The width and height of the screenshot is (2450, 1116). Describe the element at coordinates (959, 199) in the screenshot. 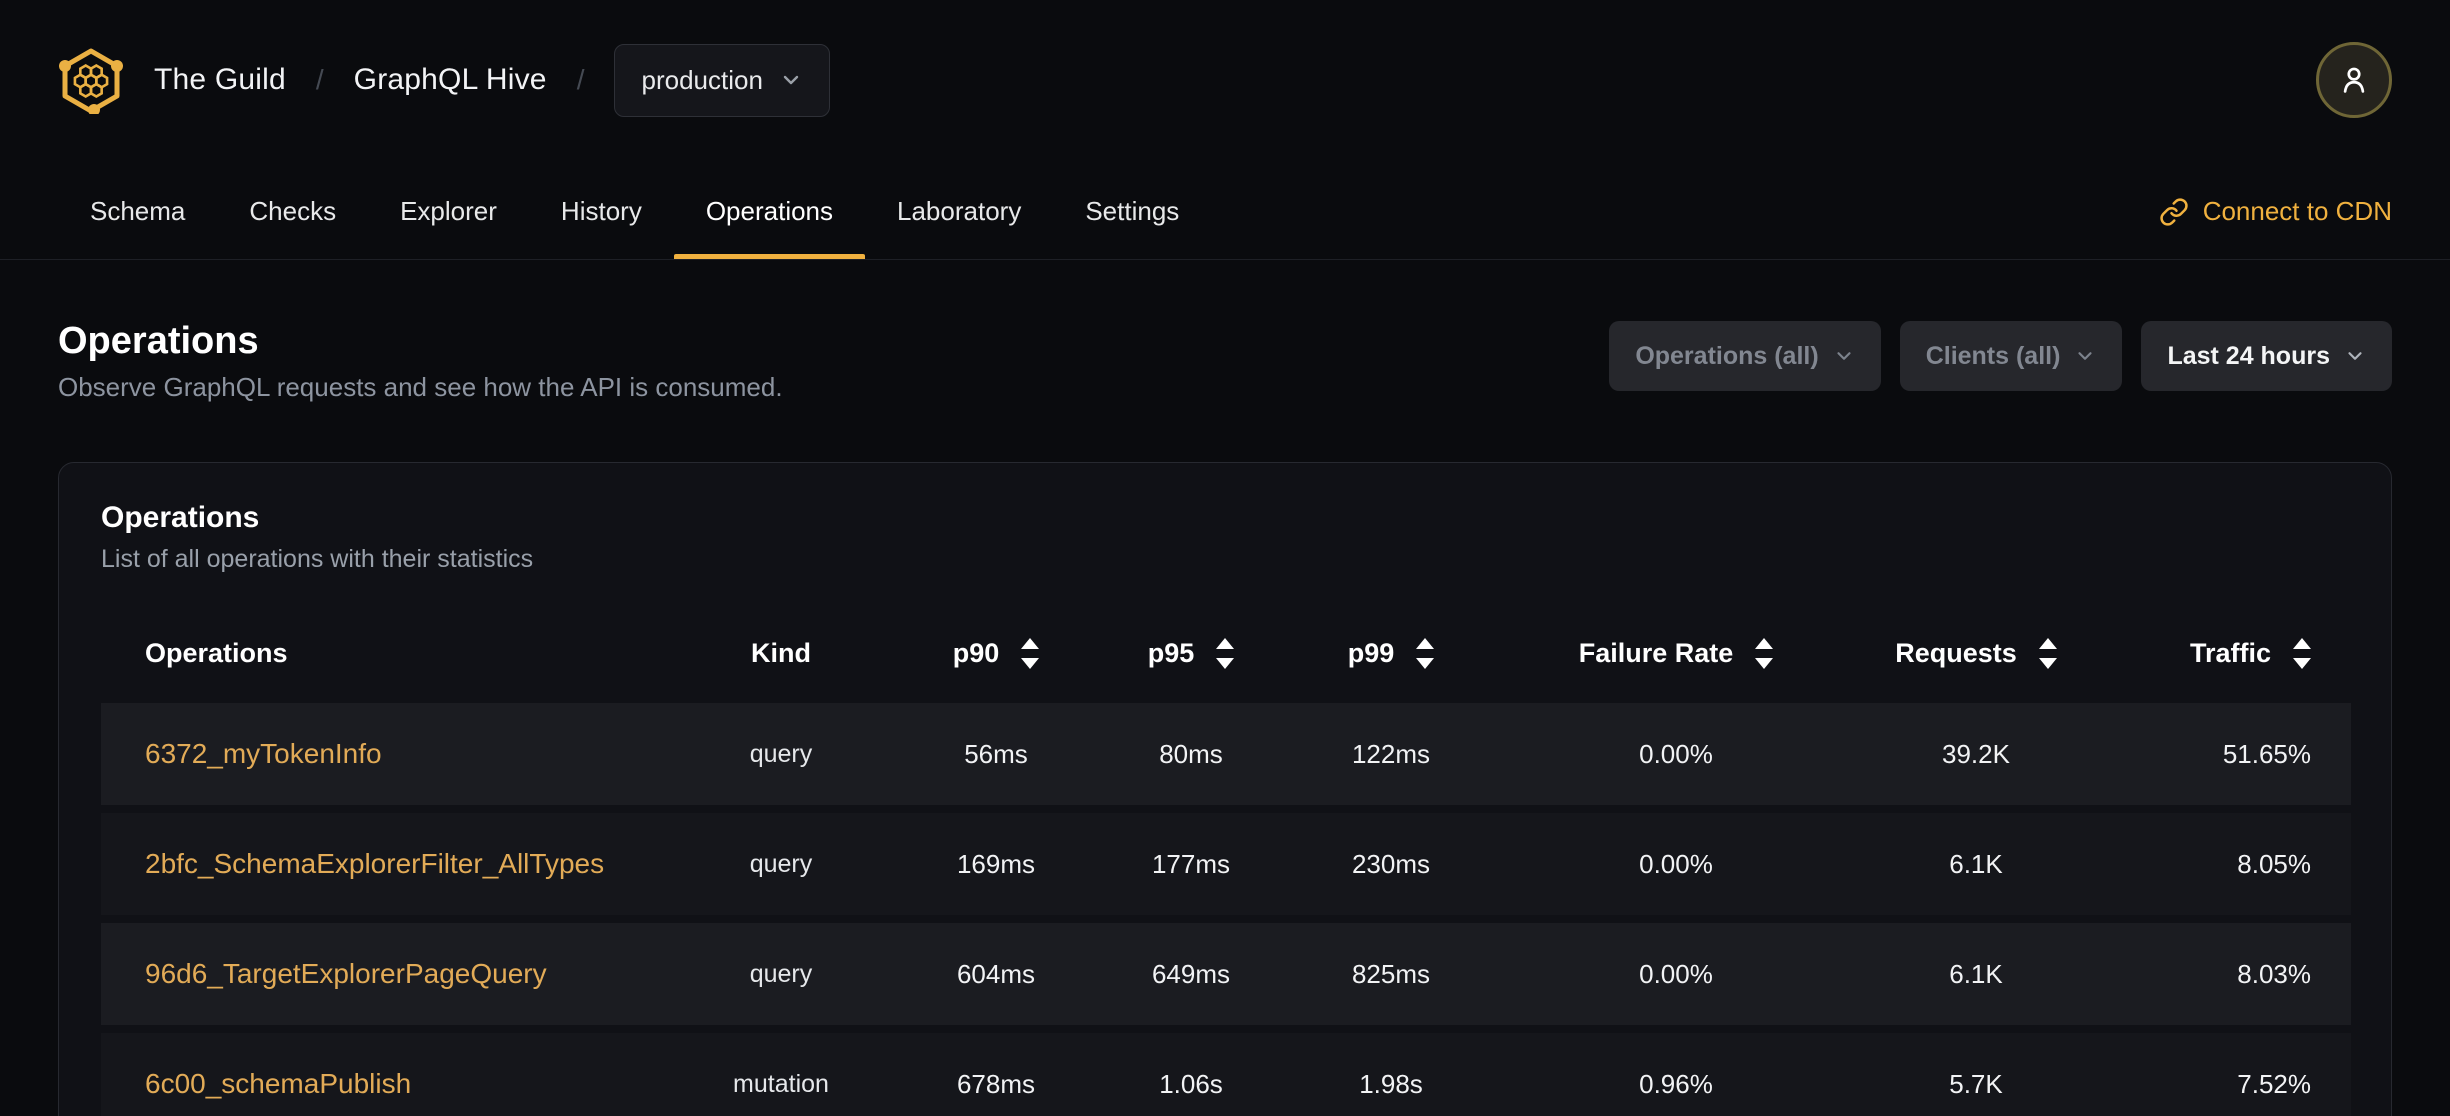

I see `tab-laboratory: Laboratory` at that location.